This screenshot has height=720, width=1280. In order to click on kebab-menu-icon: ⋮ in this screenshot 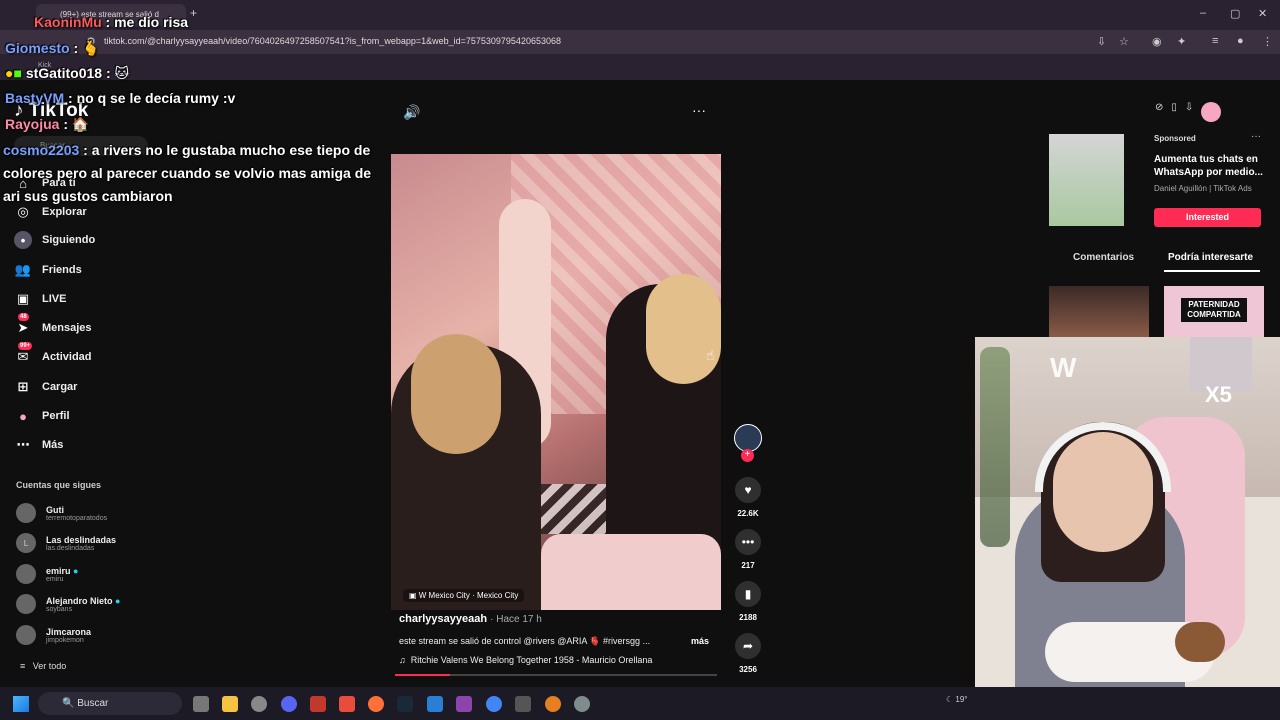, I will do `click(1267, 41)`.